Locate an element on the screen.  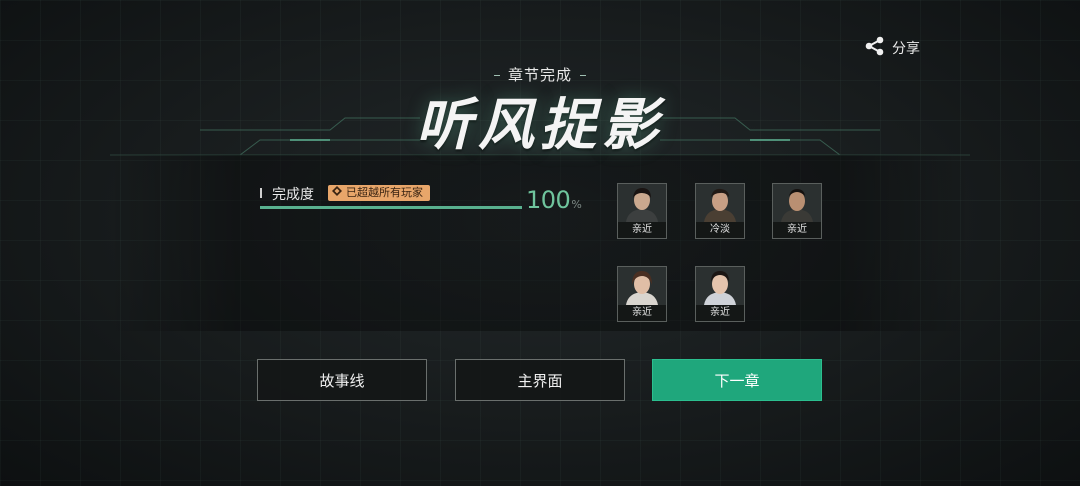
diamond-icon is located at coordinates (337, 193).